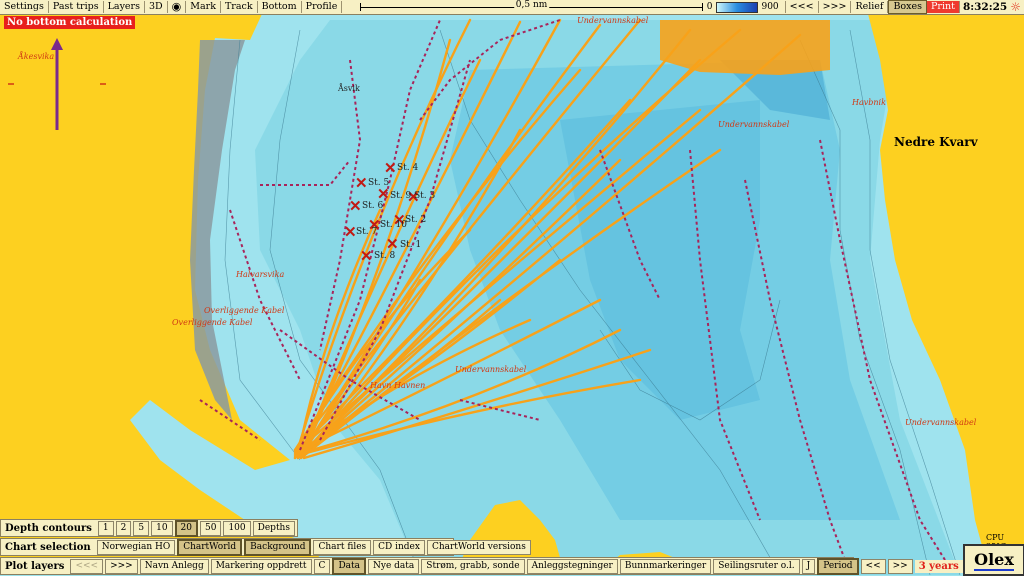  What do you see at coordinates (35, 566) in the screenshot?
I see `plot-layers-label: Plot layers` at bounding box center [35, 566].